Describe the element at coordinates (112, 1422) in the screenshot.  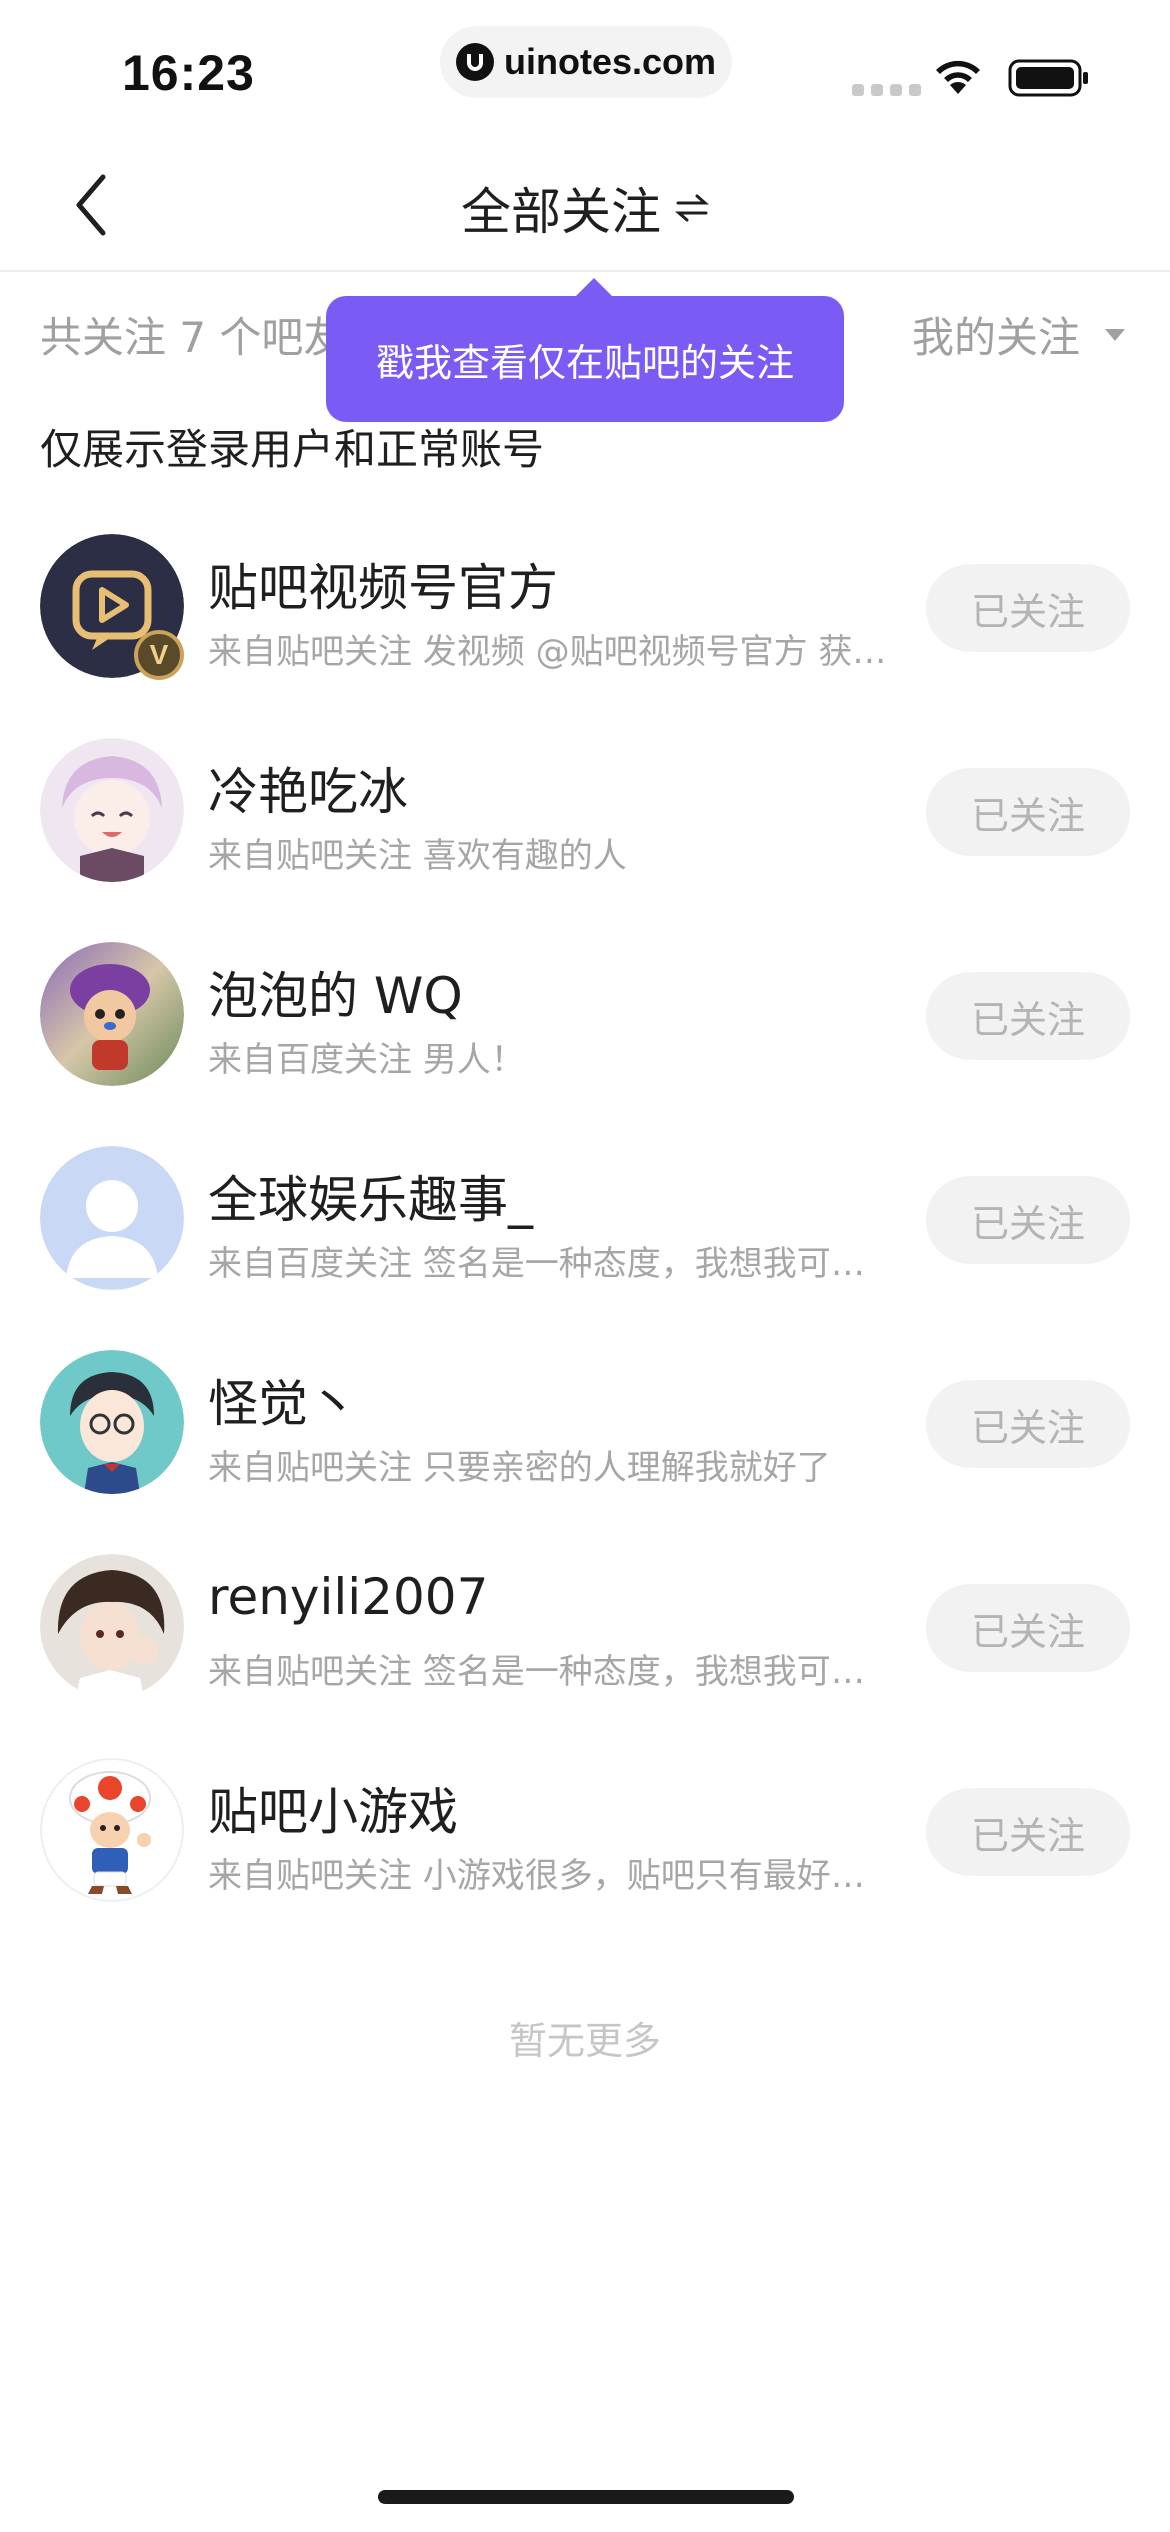
I see `anime-boy-glasses-avatar` at that location.